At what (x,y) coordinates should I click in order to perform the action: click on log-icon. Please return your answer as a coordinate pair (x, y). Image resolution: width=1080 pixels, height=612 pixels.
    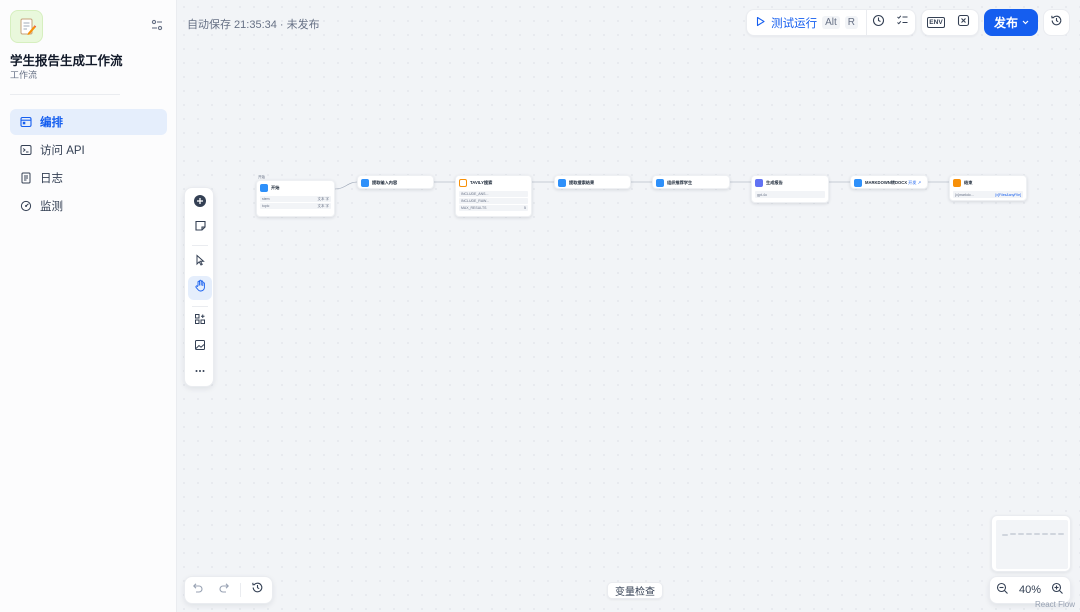
    Looking at the image, I should click on (26, 178).